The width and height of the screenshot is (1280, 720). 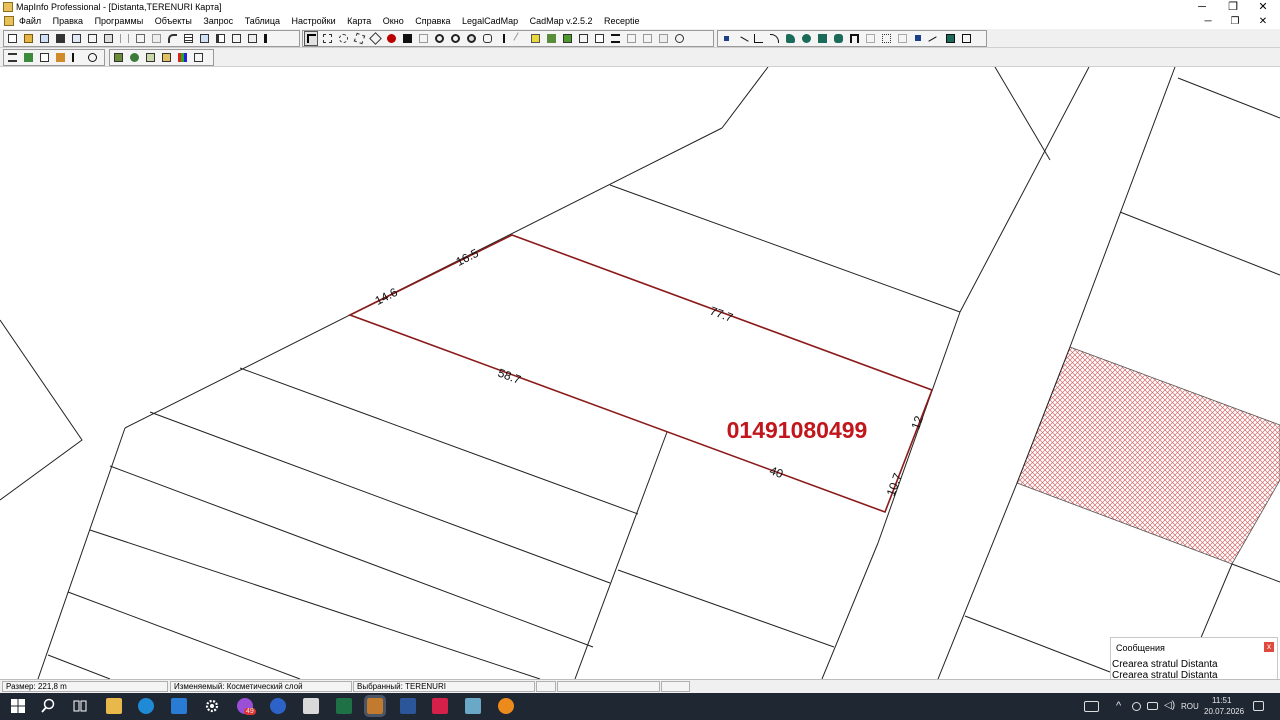 What do you see at coordinates (204, 38) in the screenshot?
I see `new-mapper-button` at bounding box center [204, 38].